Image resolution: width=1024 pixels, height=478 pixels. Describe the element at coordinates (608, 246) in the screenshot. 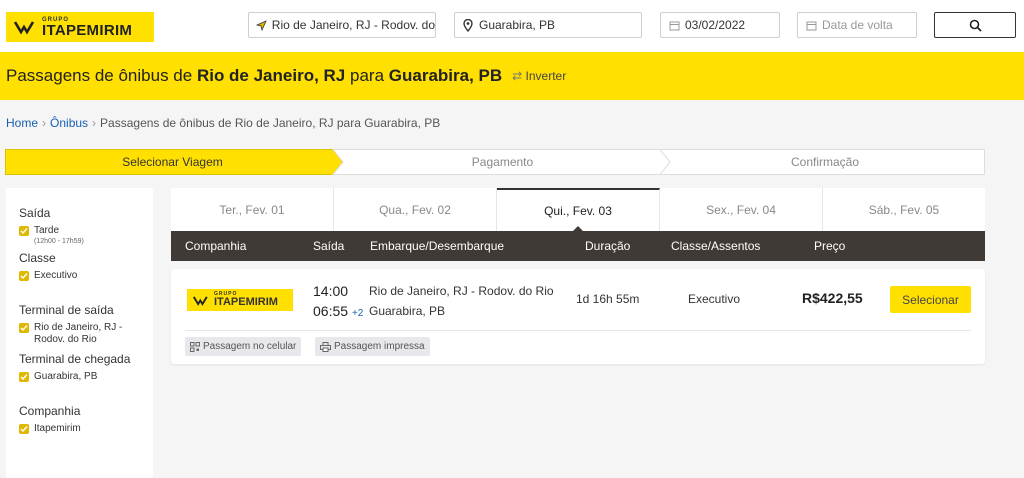

I see `col-duracao: Duração` at that location.